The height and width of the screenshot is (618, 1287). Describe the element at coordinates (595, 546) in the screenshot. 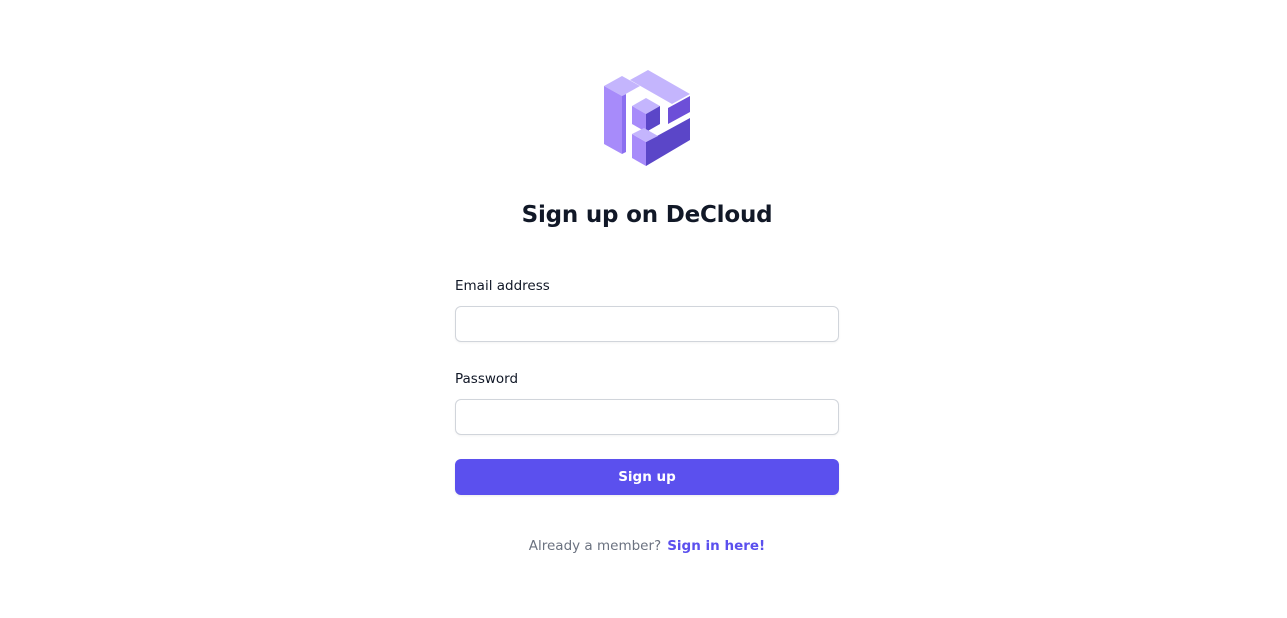

I see `already-member-text: Already a member?` at that location.